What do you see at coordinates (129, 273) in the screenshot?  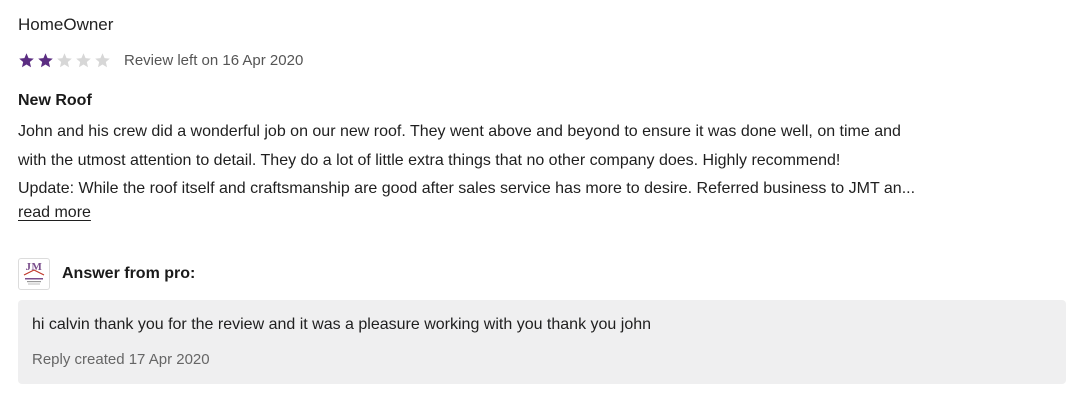 I see `answer-label: Answer from pro:` at bounding box center [129, 273].